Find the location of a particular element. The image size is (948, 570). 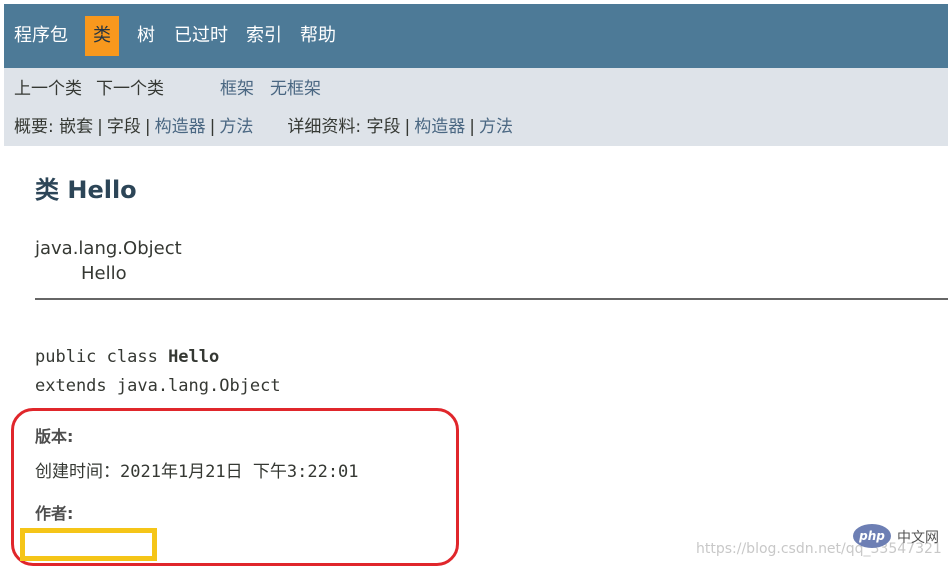

detail-method-link: 方法 is located at coordinates (496, 127).